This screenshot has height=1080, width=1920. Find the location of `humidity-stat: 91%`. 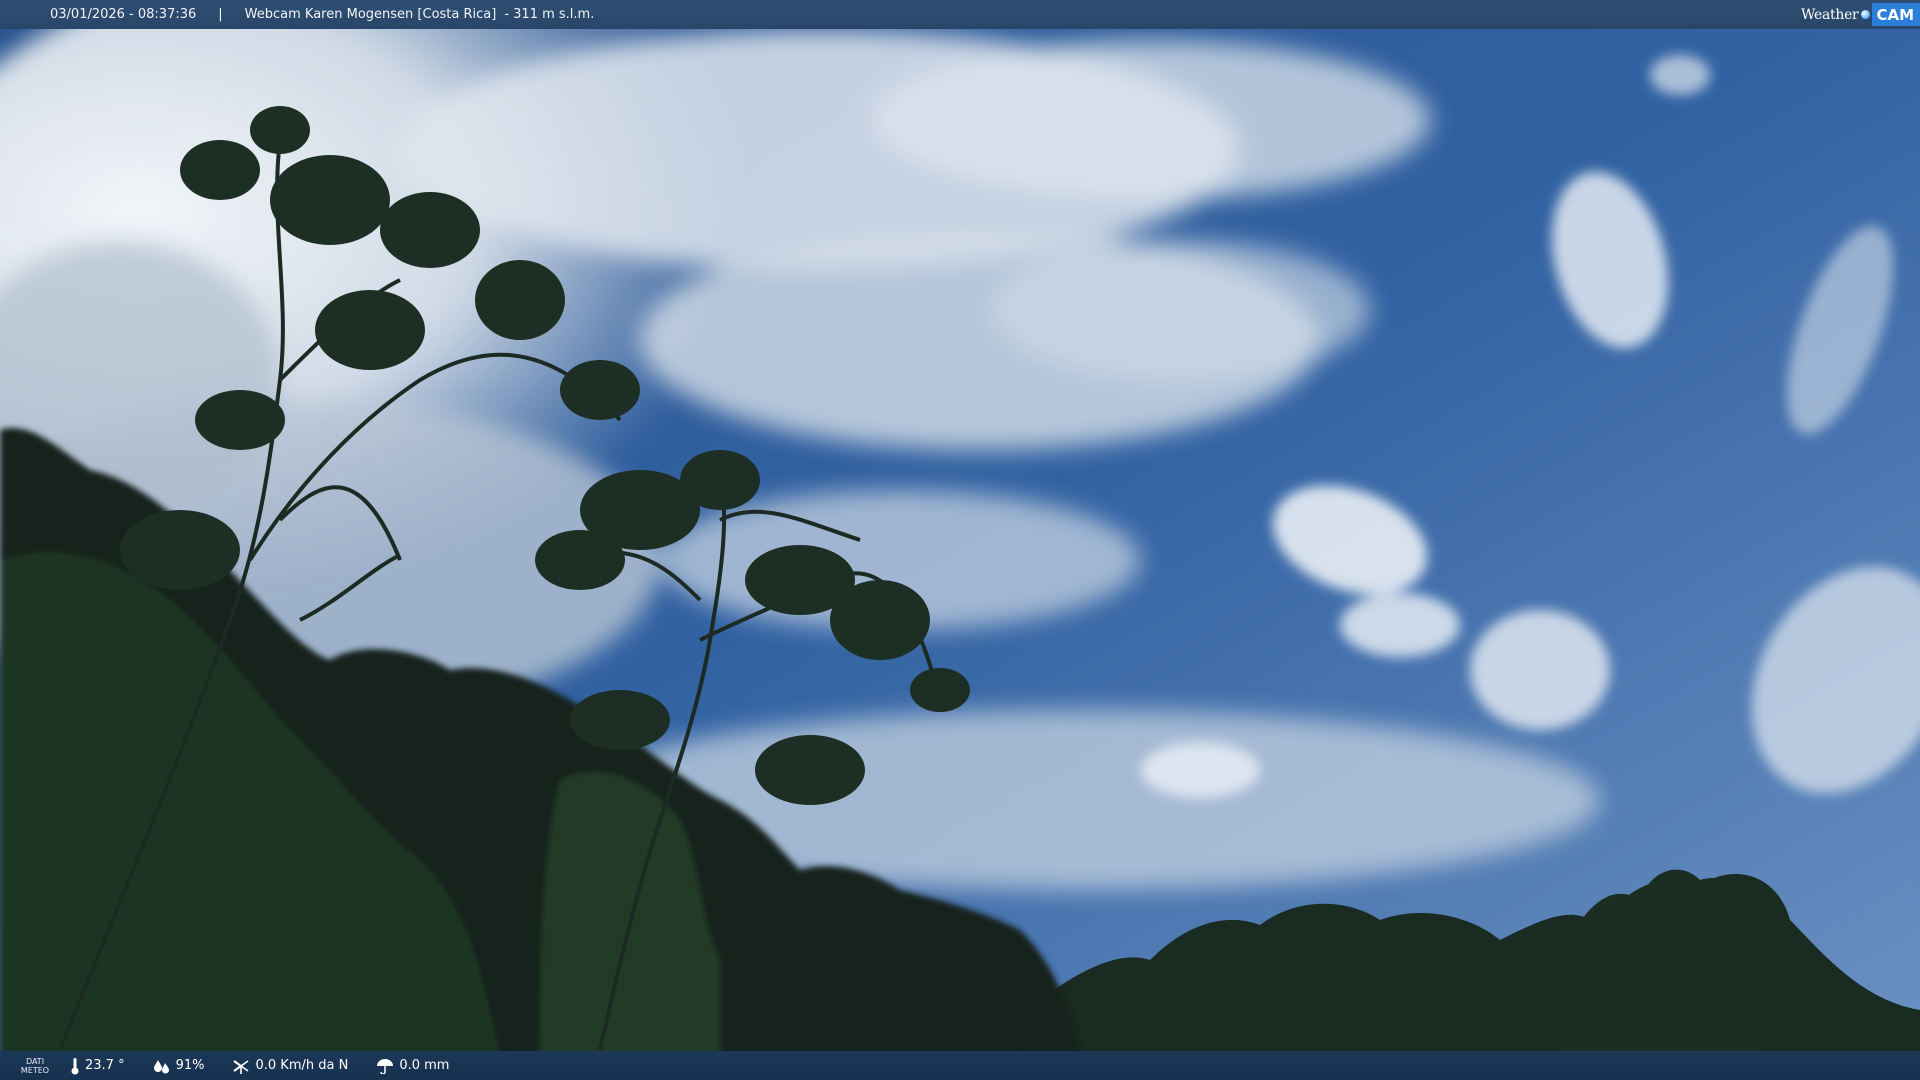

humidity-stat: 91% is located at coordinates (179, 1066).